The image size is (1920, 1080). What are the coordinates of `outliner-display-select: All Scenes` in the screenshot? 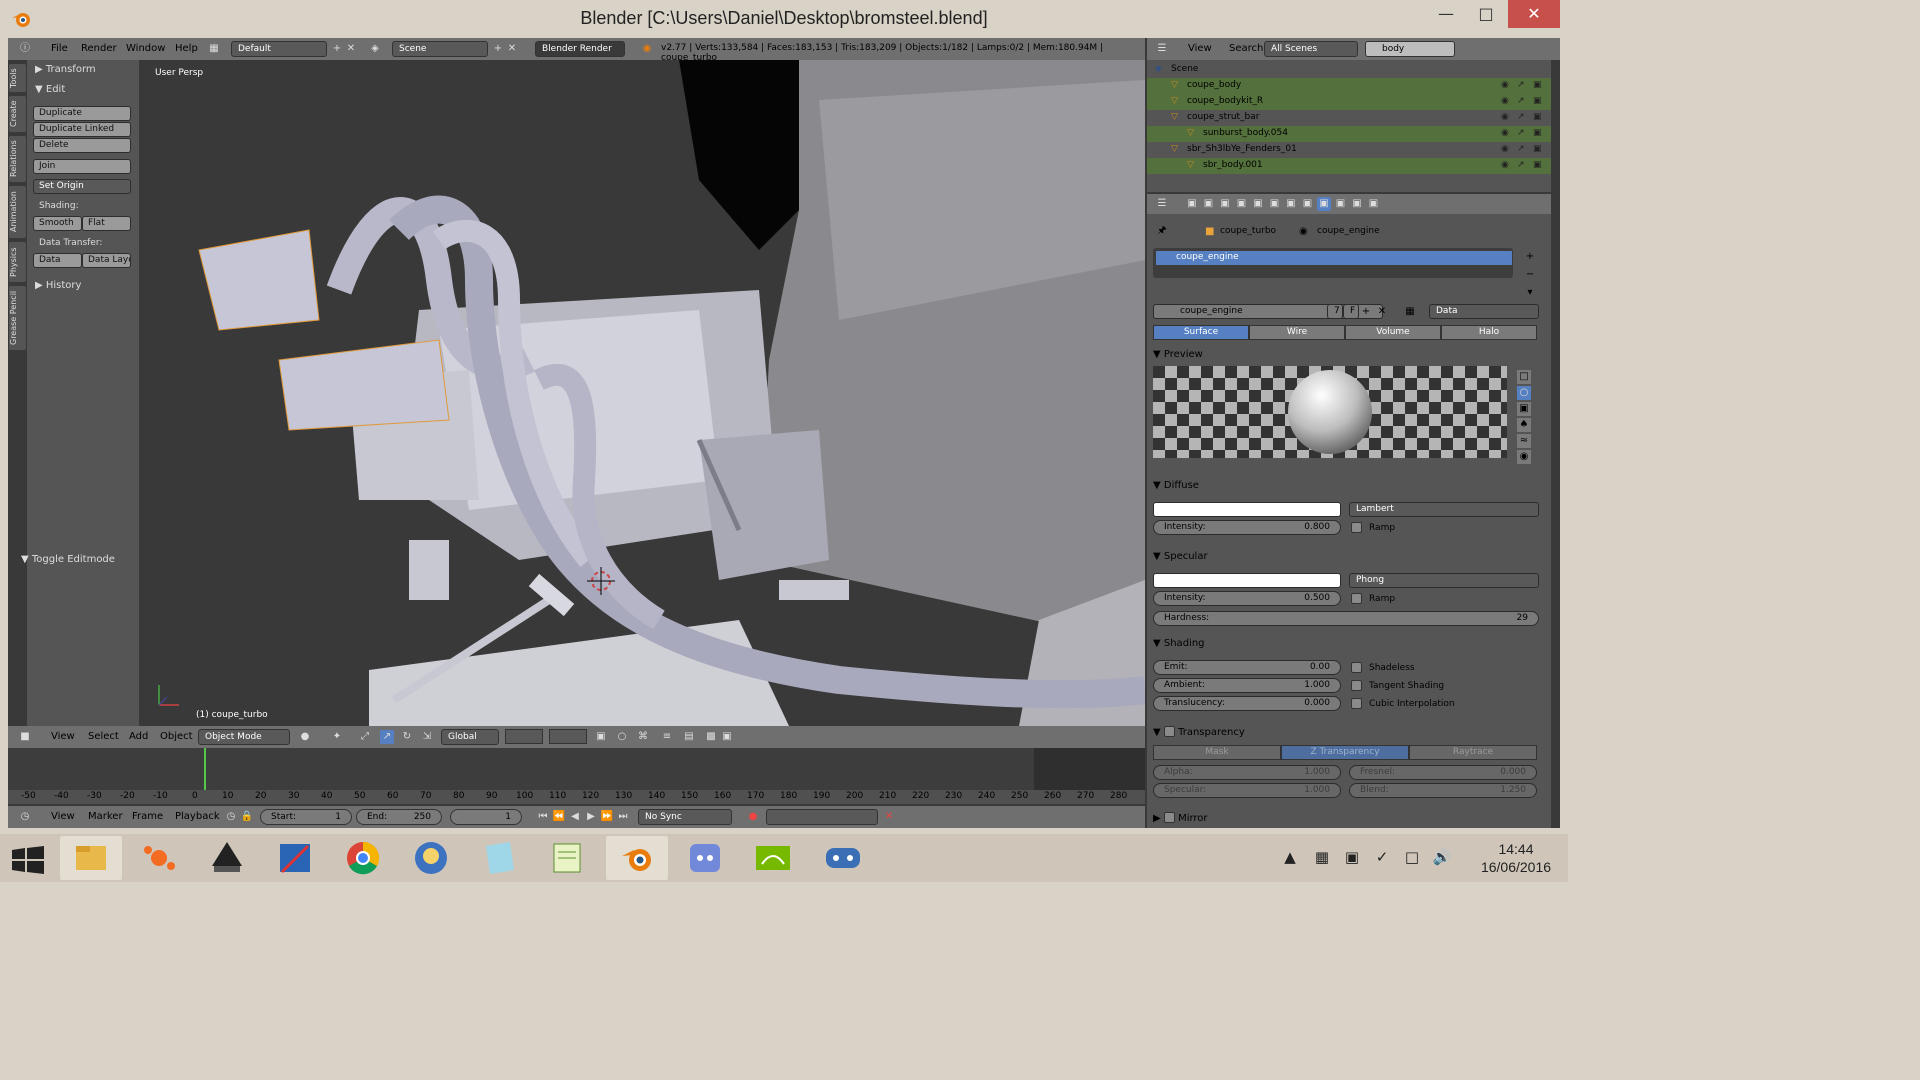 It's located at (1311, 49).